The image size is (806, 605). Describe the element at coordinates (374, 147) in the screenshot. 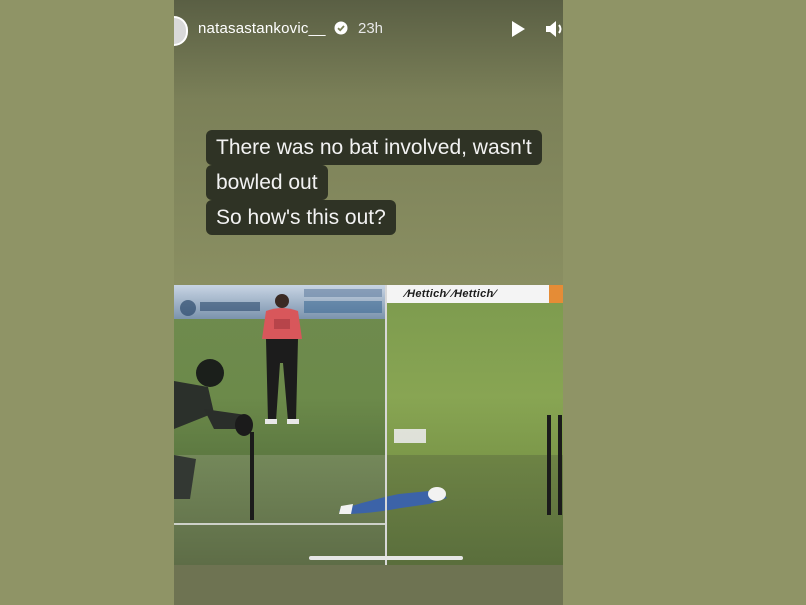

I see `caption-line: There was no bat involved, wasn't` at that location.